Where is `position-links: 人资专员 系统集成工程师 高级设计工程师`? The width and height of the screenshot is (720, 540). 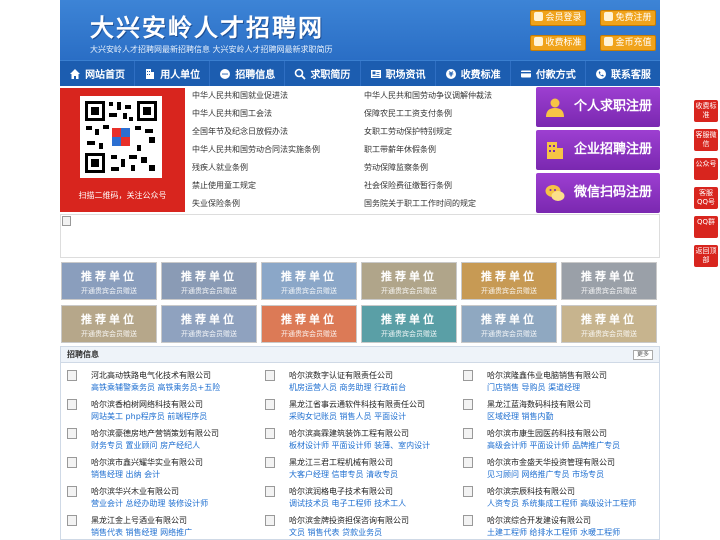
position-links: 人资专员 系统集成工程师 高级设计工程师 is located at coordinates (561, 503).